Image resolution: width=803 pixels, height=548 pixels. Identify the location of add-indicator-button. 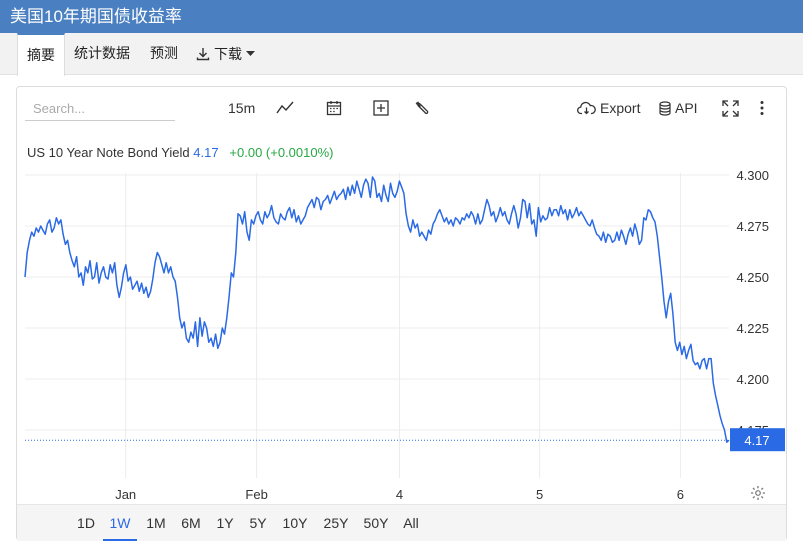
(381, 108).